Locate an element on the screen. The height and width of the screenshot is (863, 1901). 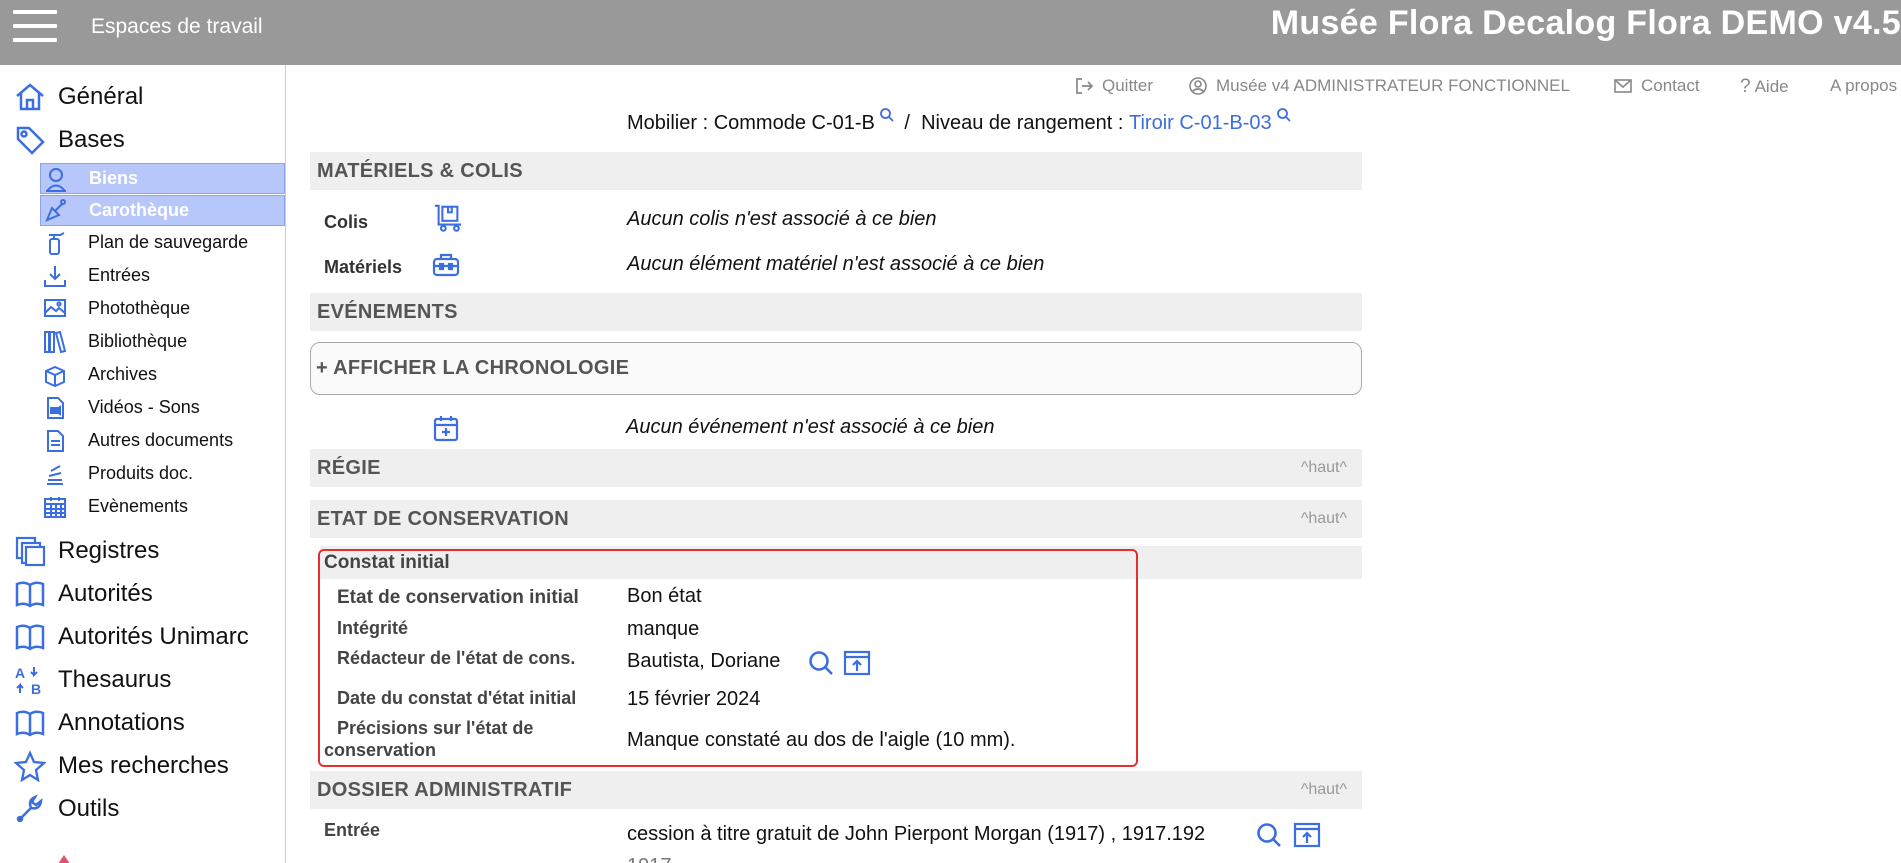
sidebar-item-autorites: Autorités is located at coordinates (82, 594).